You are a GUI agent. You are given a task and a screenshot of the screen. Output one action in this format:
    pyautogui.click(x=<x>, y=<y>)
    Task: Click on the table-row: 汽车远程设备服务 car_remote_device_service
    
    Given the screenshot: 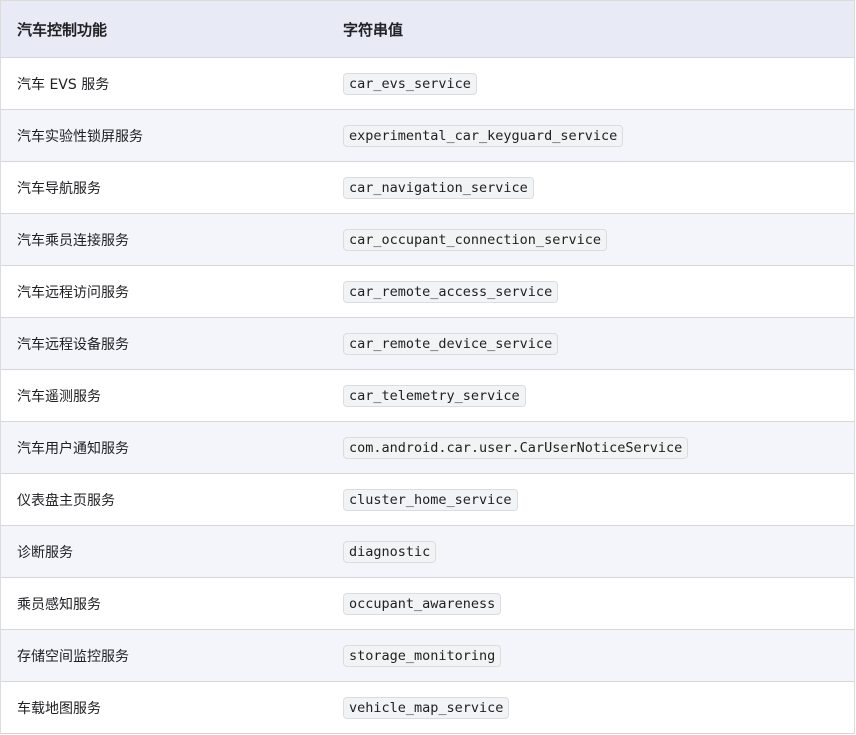 What is the action you would take?
    pyautogui.click(x=427, y=344)
    